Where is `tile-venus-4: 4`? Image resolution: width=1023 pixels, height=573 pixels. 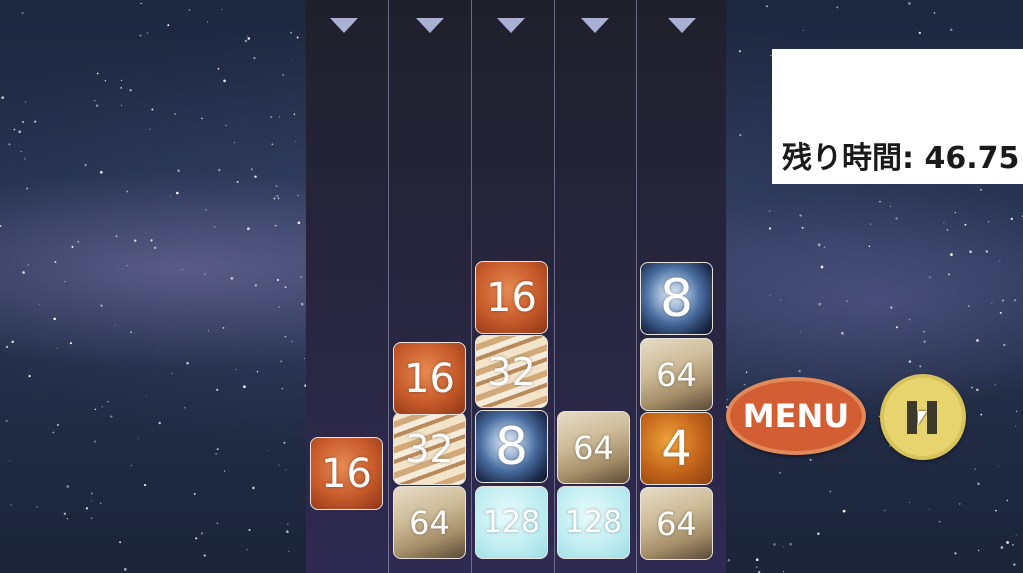 tile-venus-4: 4 is located at coordinates (676, 448).